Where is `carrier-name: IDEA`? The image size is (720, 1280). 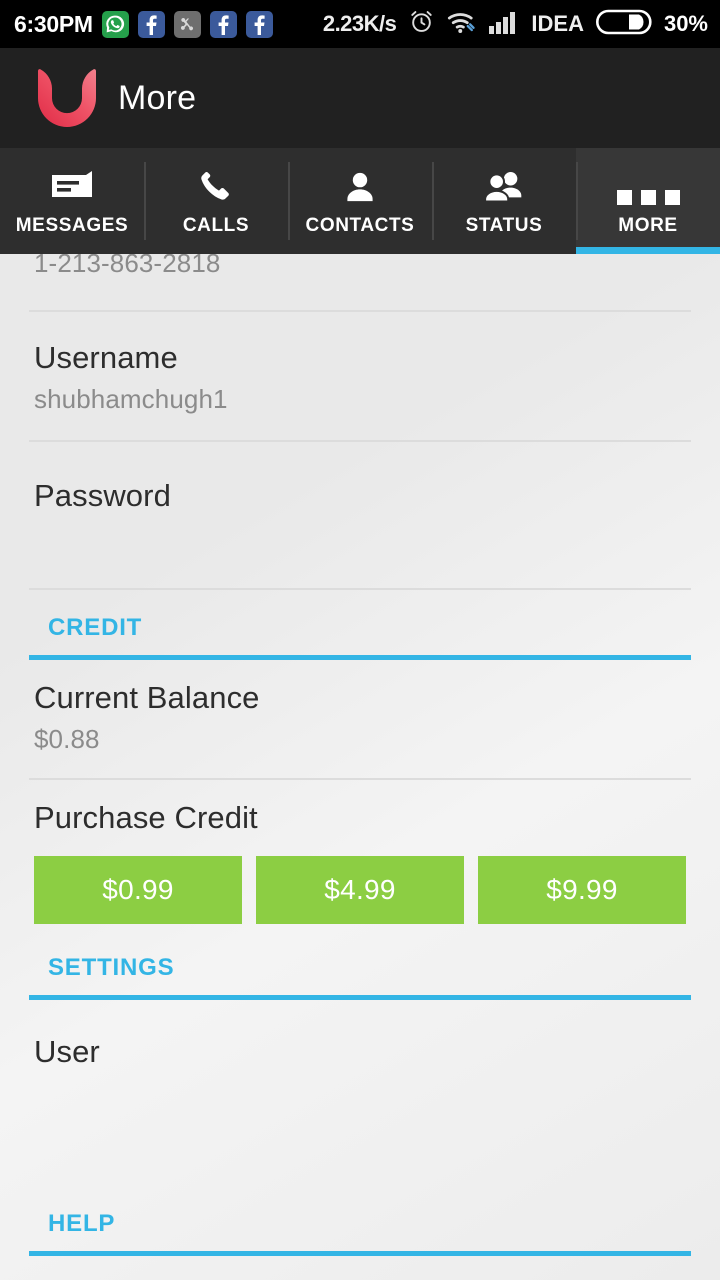
carrier-name: IDEA is located at coordinates (557, 23).